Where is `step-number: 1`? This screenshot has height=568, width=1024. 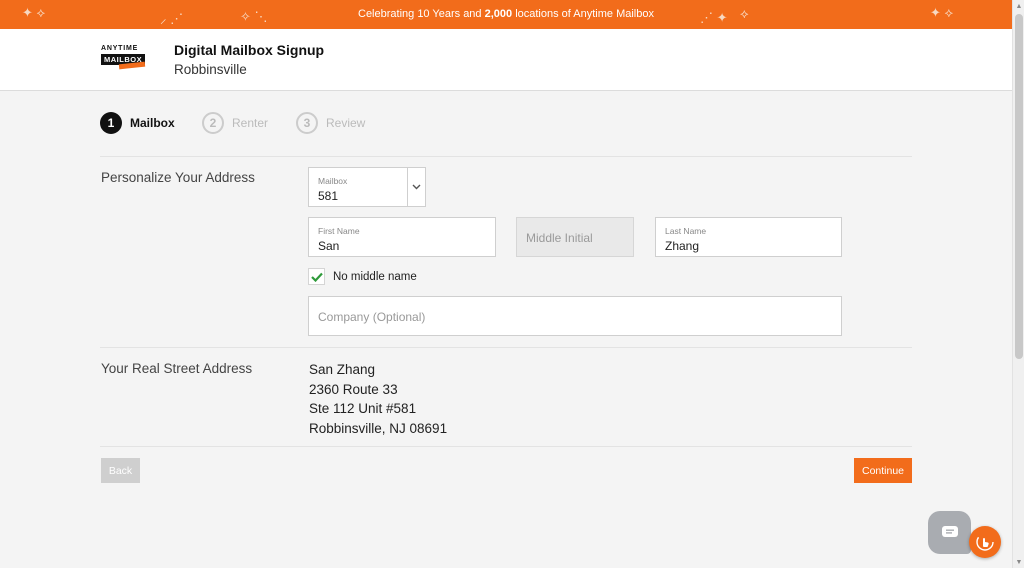 step-number: 1 is located at coordinates (111, 123).